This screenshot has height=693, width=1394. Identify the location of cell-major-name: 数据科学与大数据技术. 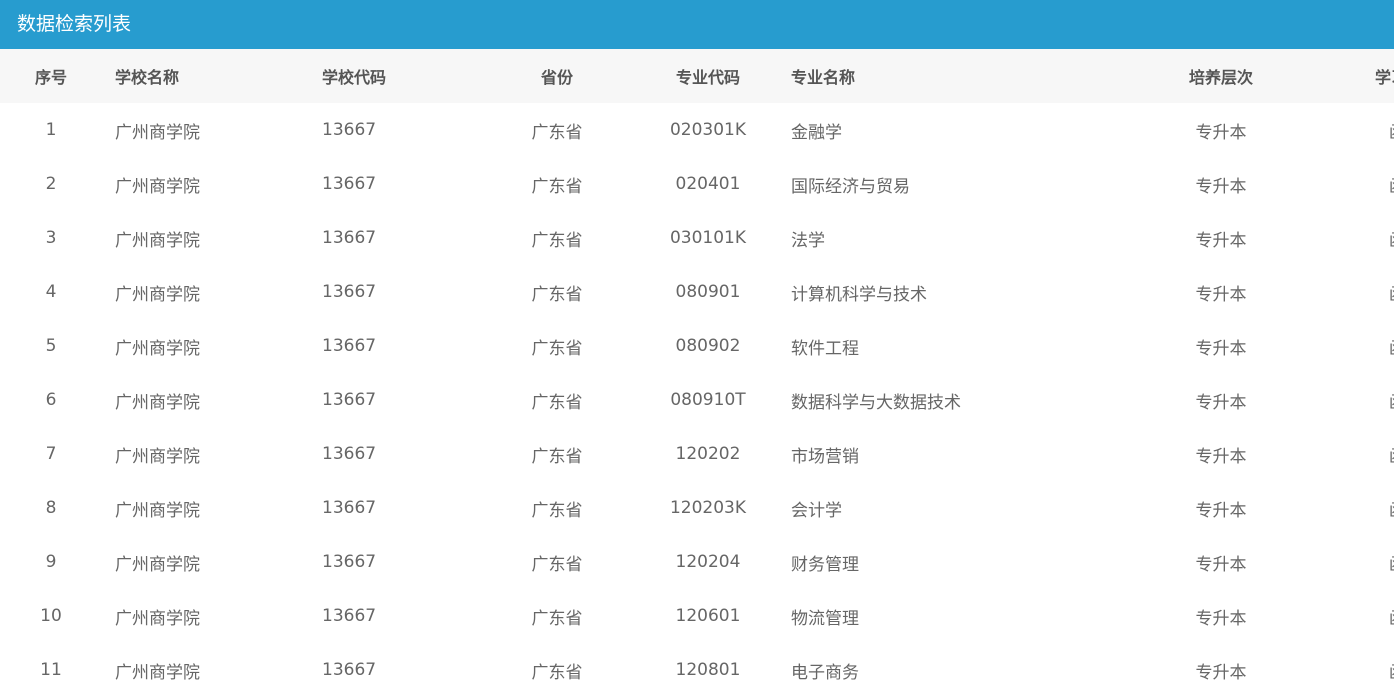
(876, 402).